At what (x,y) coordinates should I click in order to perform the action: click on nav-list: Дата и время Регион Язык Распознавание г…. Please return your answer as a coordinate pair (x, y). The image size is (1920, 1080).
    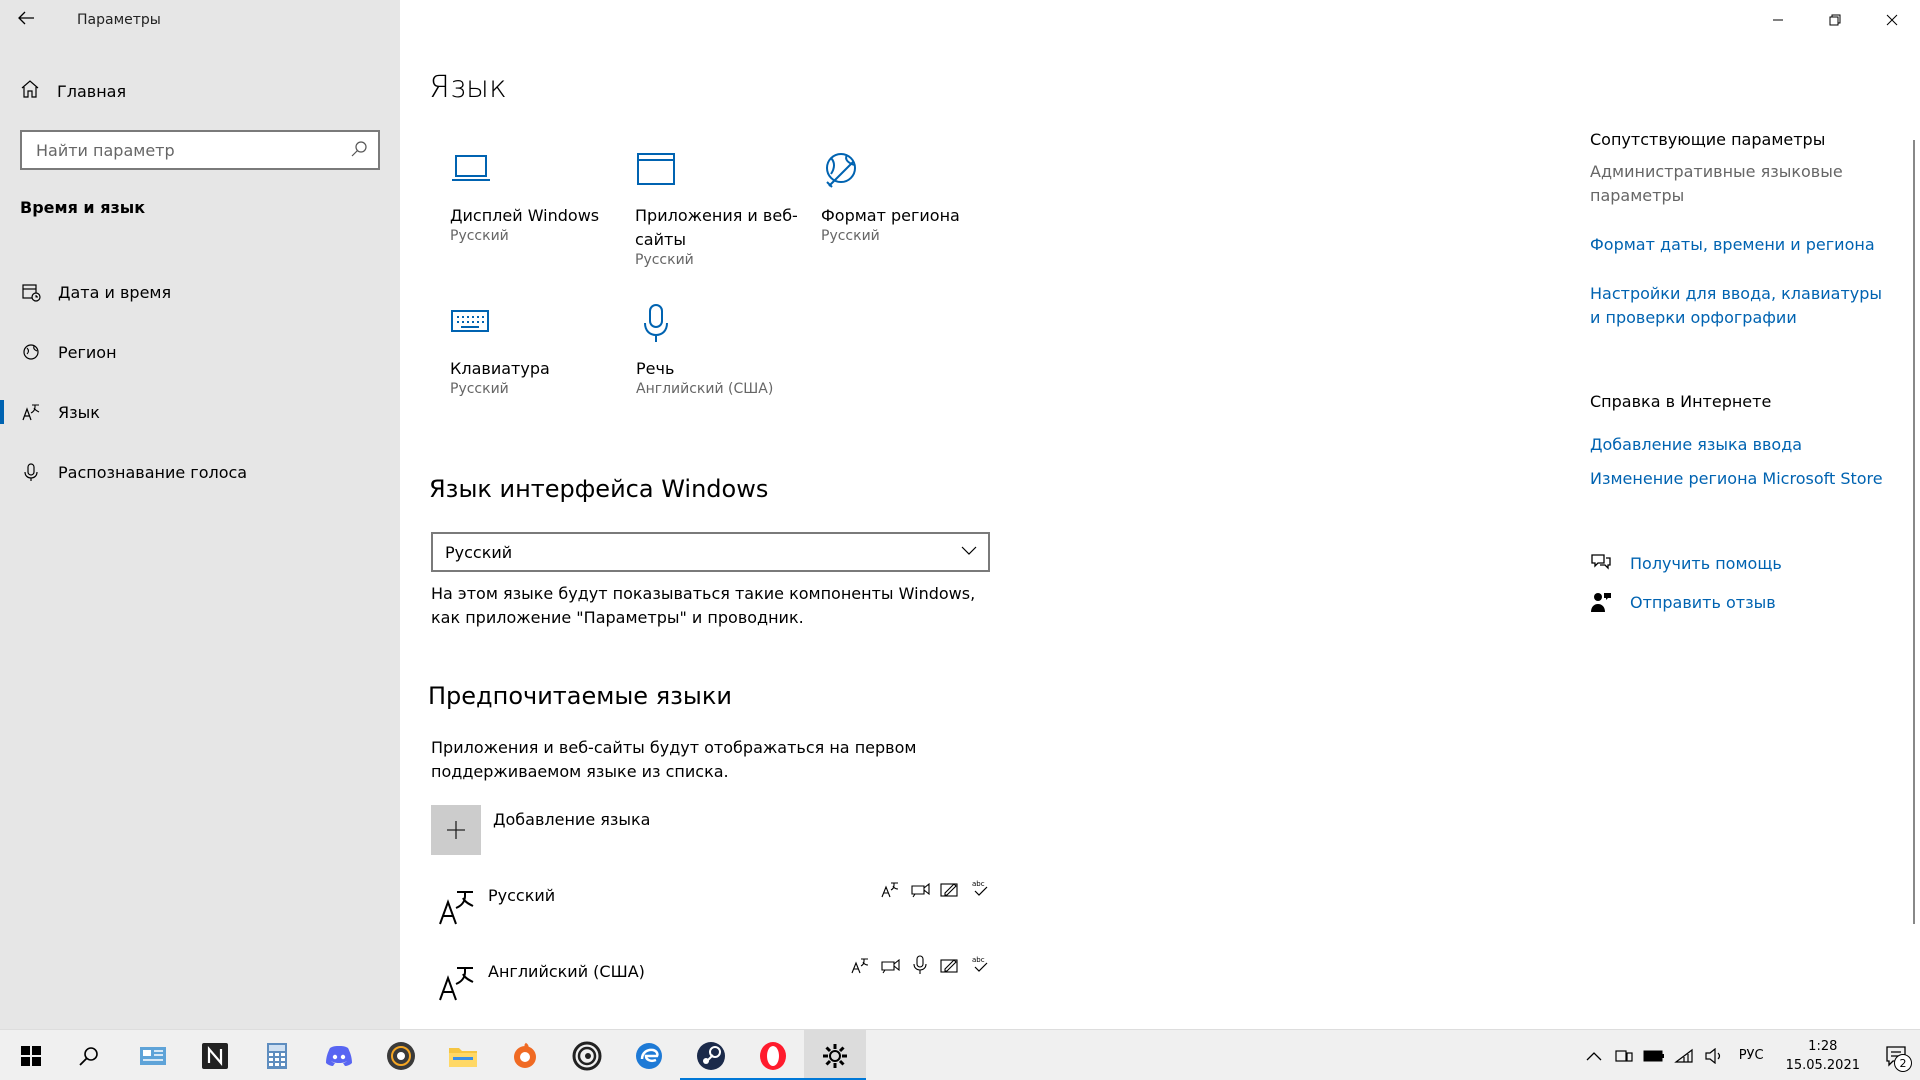
    Looking at the image, I should click on (200, 382).